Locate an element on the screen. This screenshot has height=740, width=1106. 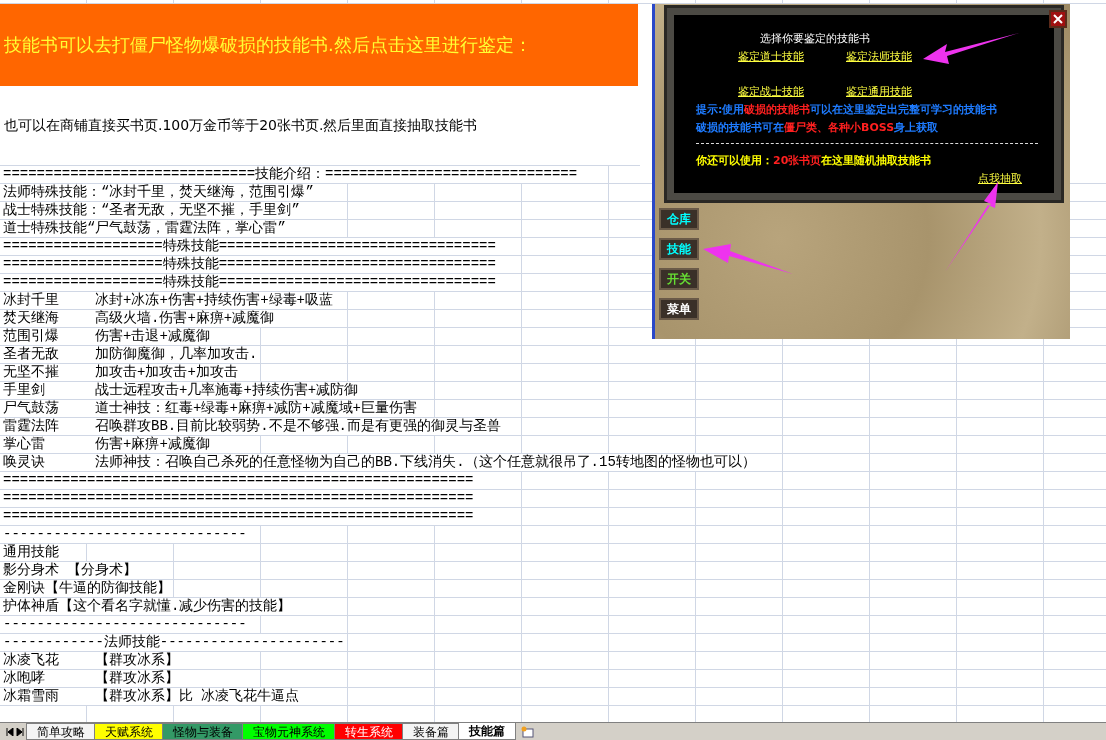
sheet-tab: 宝物元神系统 is located at coordinates (289, 731).